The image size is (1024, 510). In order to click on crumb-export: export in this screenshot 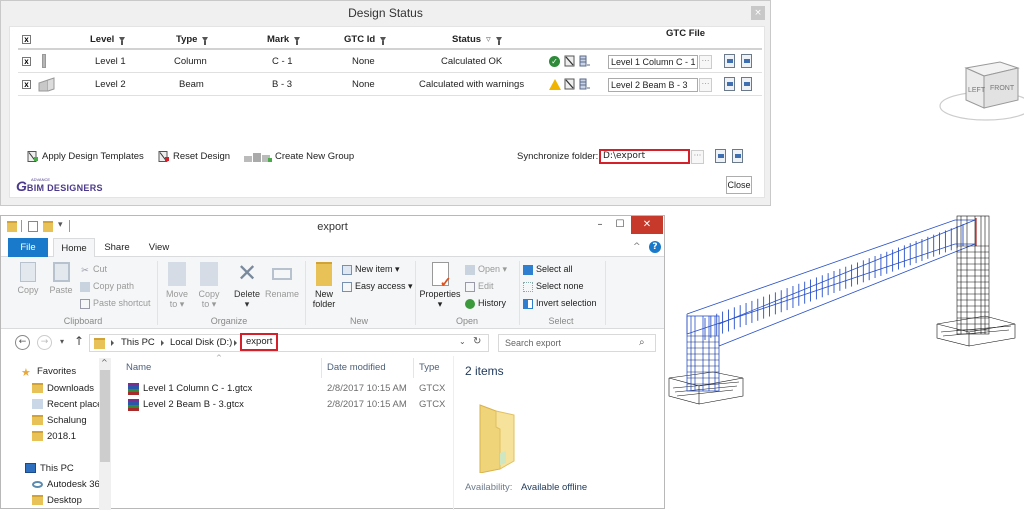, I will do `click(259, 342)`.